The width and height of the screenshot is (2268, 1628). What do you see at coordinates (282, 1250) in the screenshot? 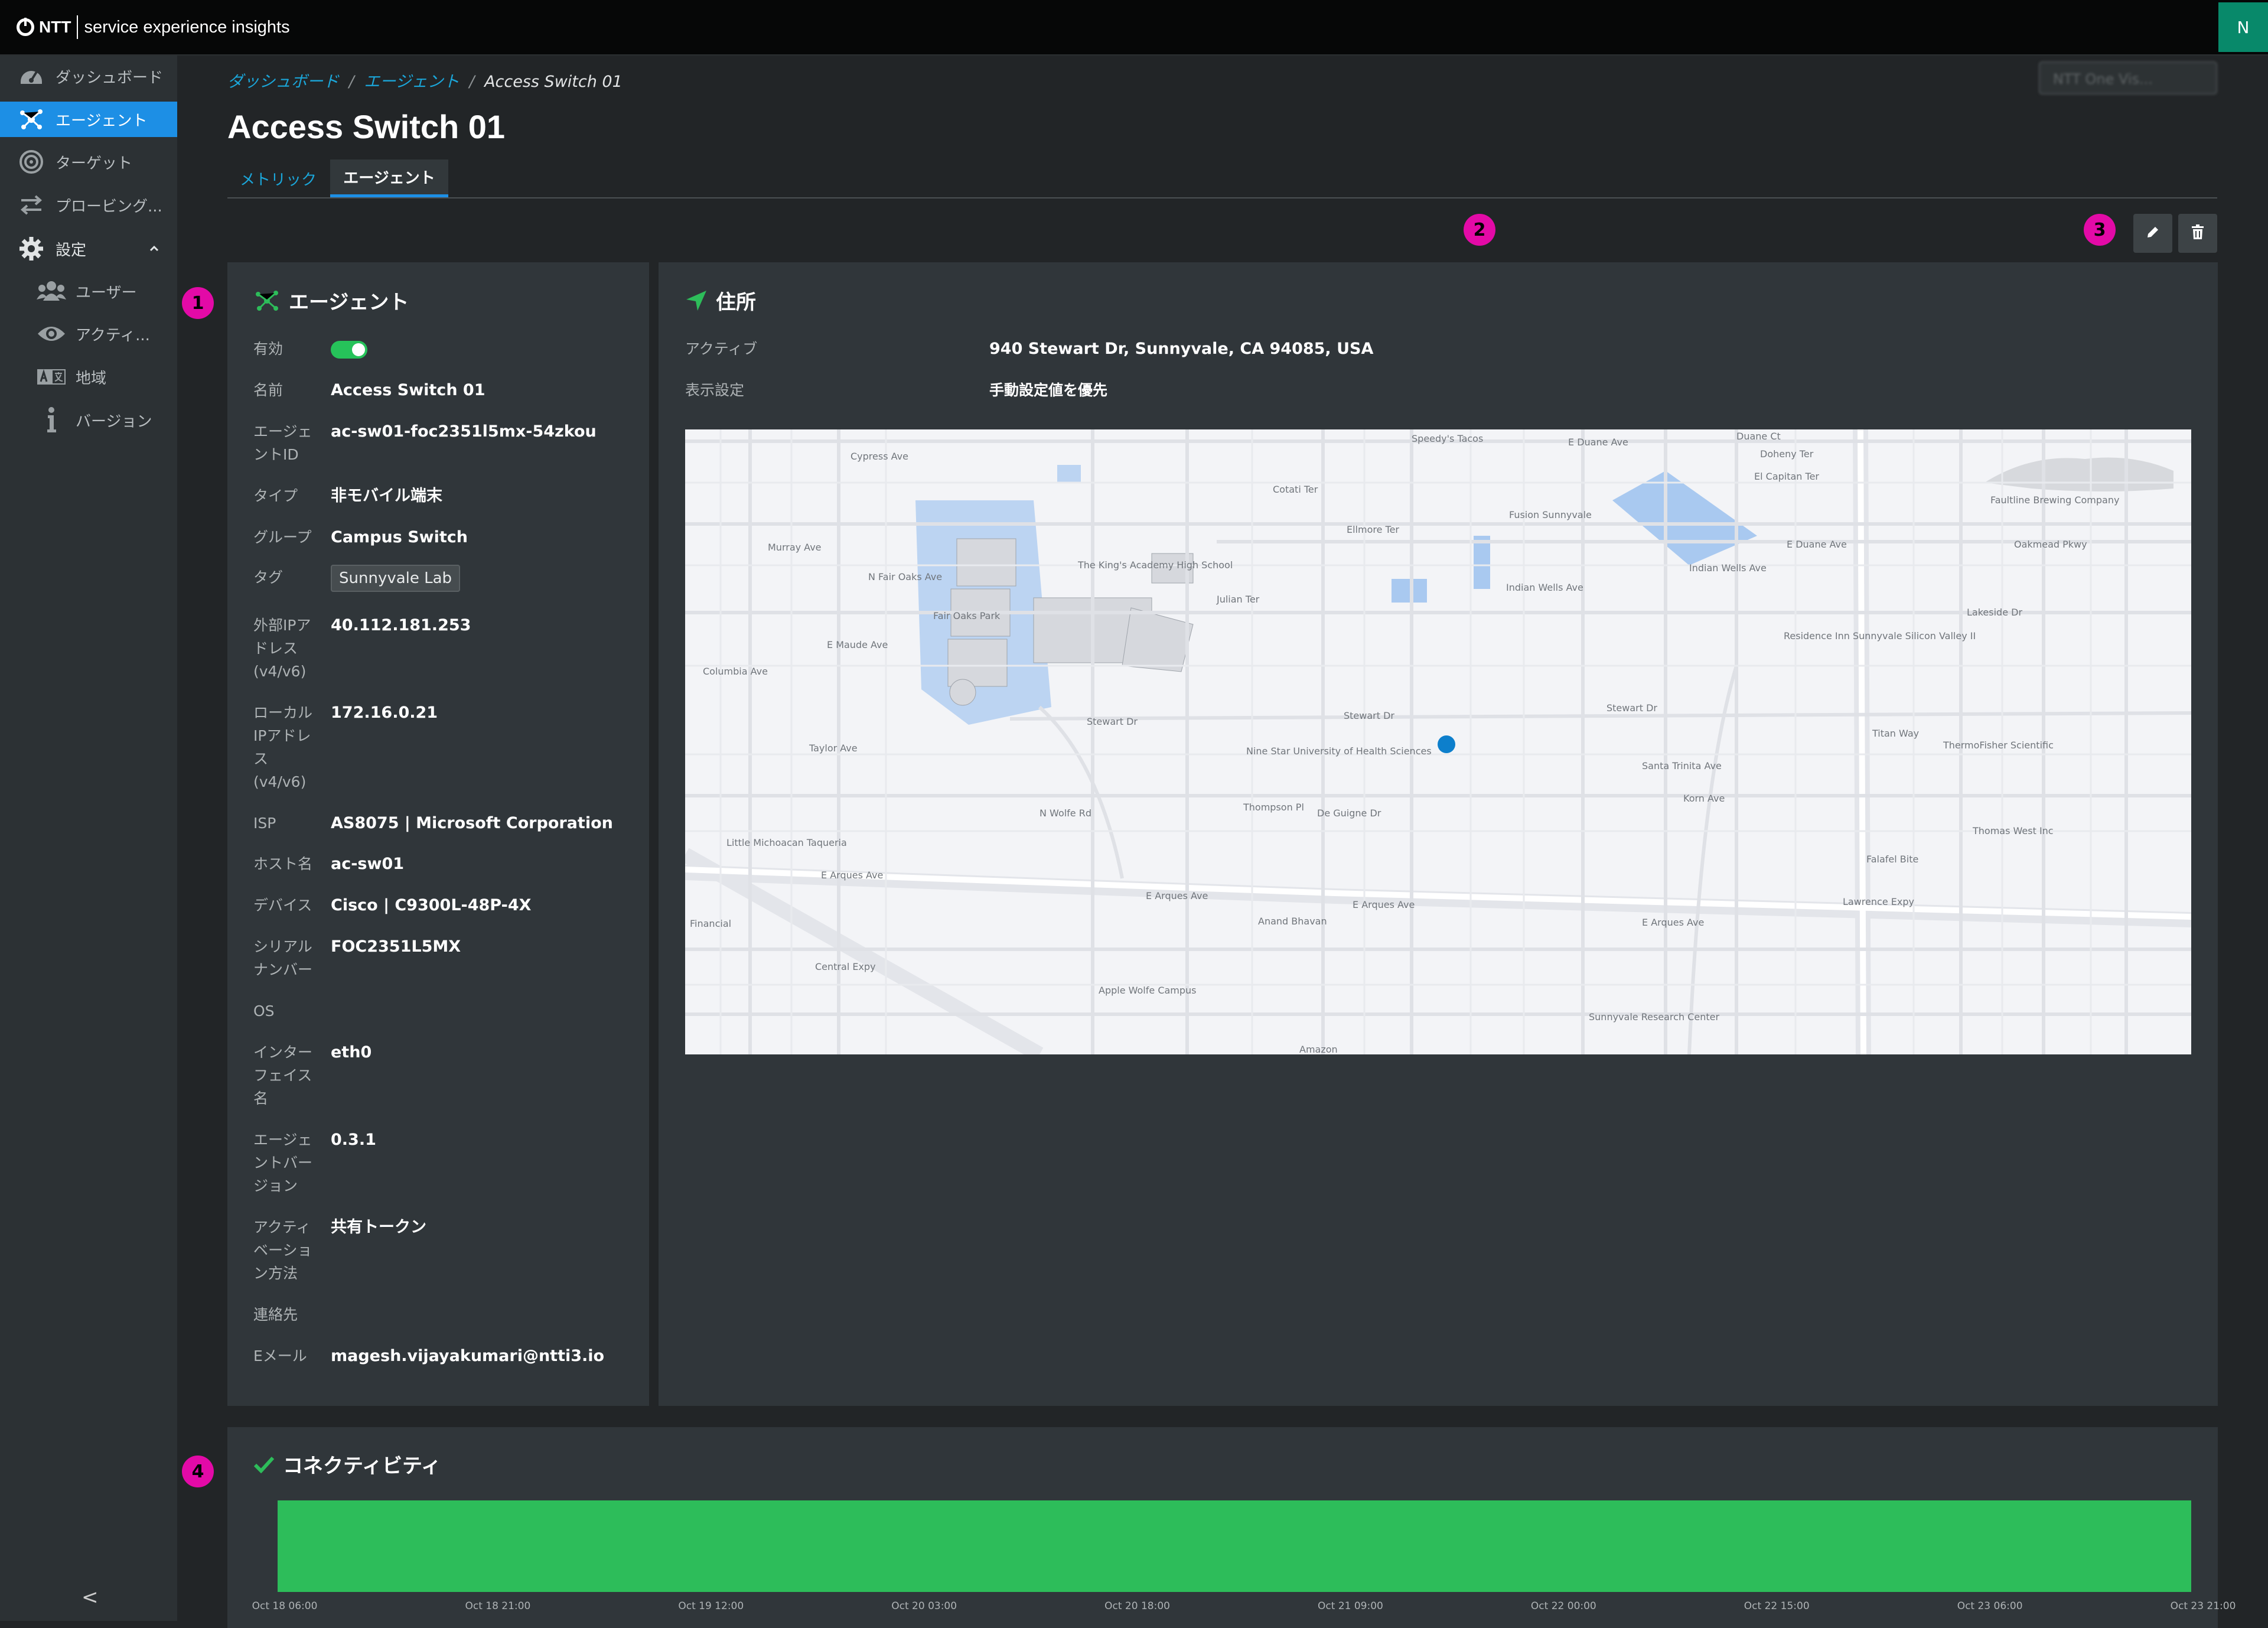
I see `field-label: アクティベーション方法` at bounding box center [282, 1250].